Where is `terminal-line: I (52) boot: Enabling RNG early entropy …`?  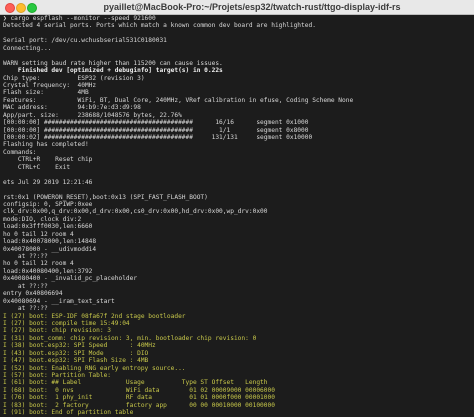
terminal-line: I (52) boot: Enabling RNG early entropy … is located at coordinates (94, 368).